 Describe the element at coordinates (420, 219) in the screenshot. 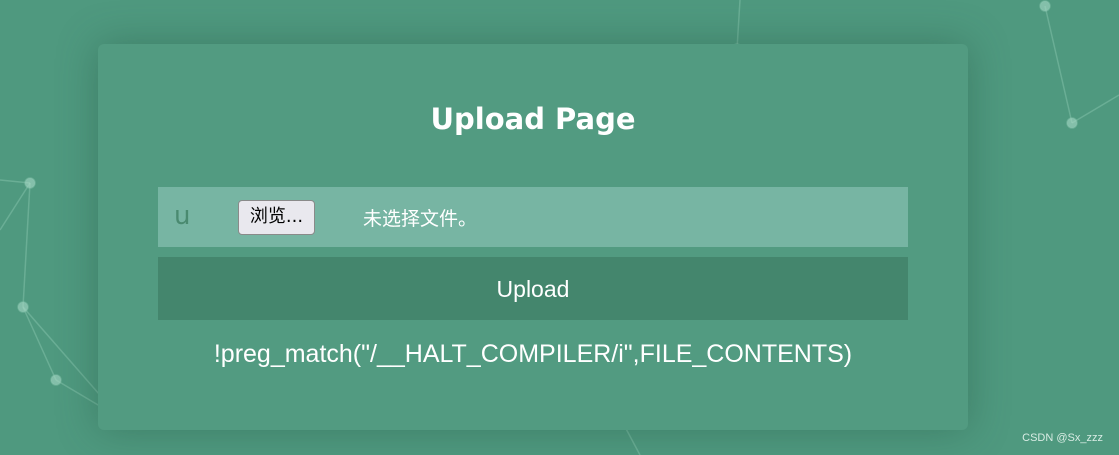

I see `file-status-text: 未选择文件。` at that location.